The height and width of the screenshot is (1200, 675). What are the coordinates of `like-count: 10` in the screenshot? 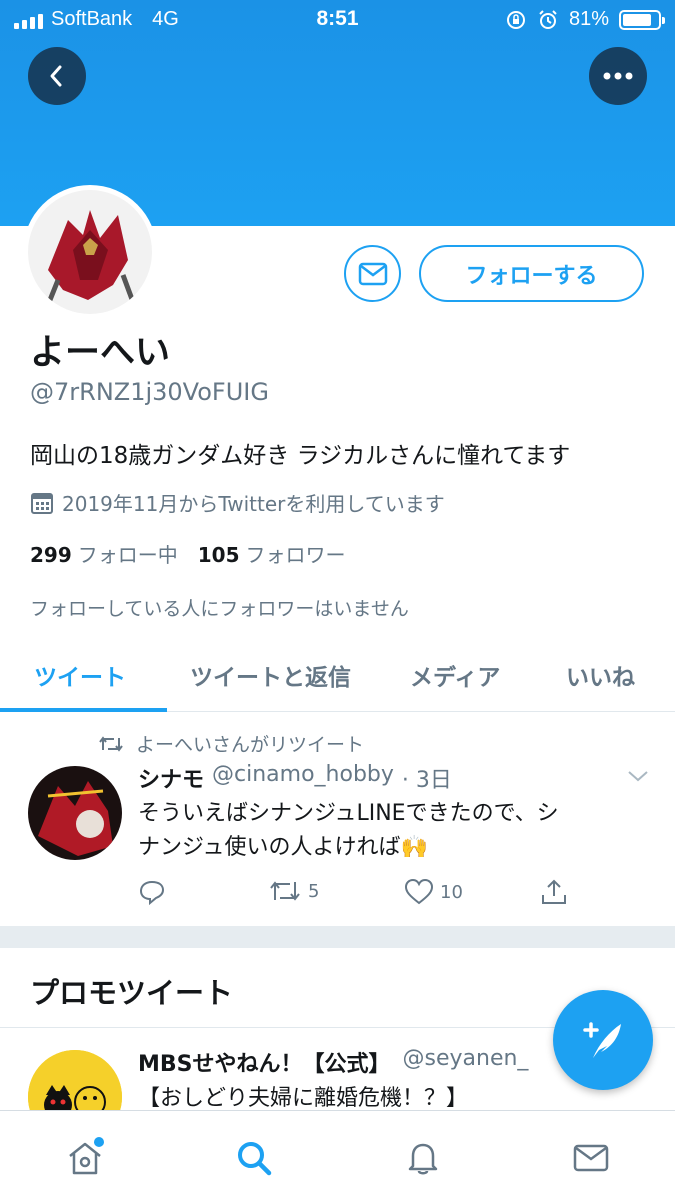 It's located at (451, 892).